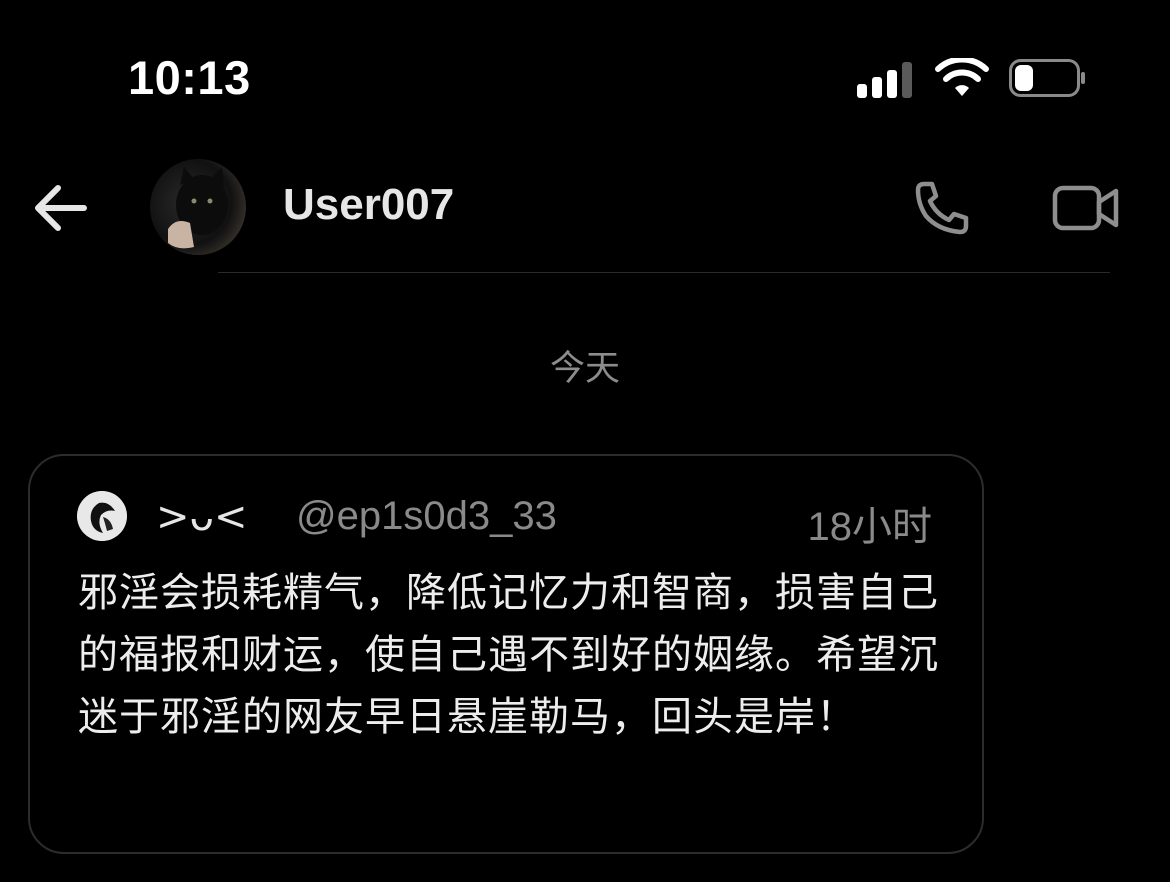  I want to click on phone-icon, so click(942, 208).